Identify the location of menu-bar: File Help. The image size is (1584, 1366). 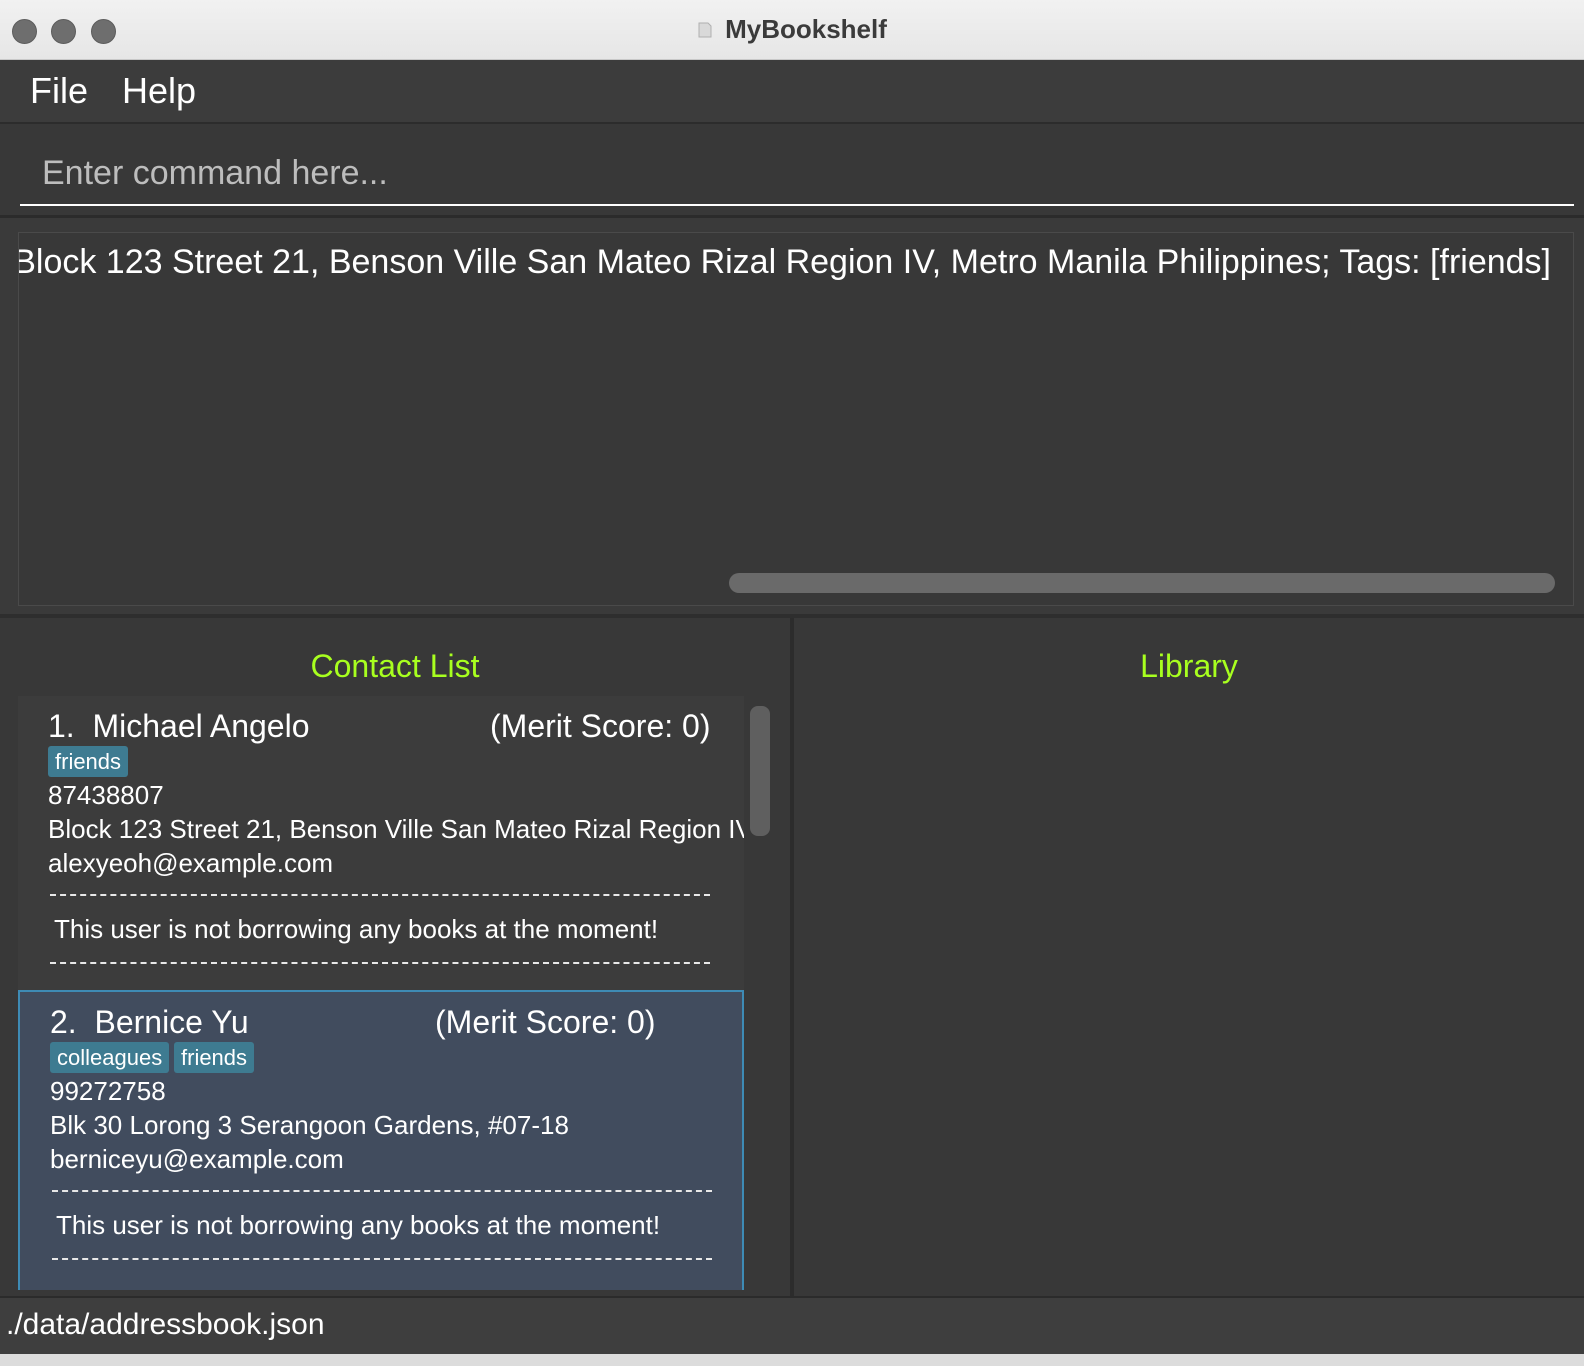
(792, 92).